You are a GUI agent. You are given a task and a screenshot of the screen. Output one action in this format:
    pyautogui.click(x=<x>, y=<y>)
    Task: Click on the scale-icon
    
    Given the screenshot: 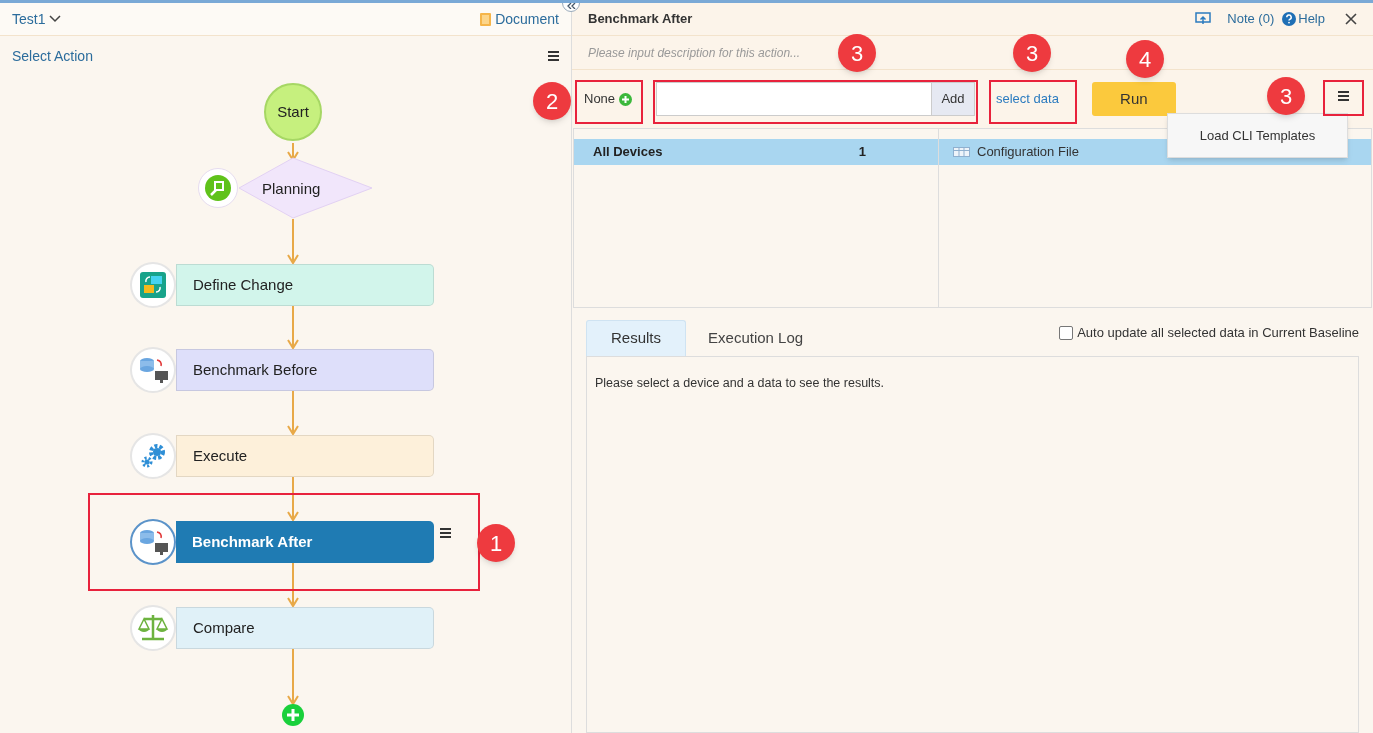 What is the action you would take?
    pyautogui.click(x=153, y=628)
    